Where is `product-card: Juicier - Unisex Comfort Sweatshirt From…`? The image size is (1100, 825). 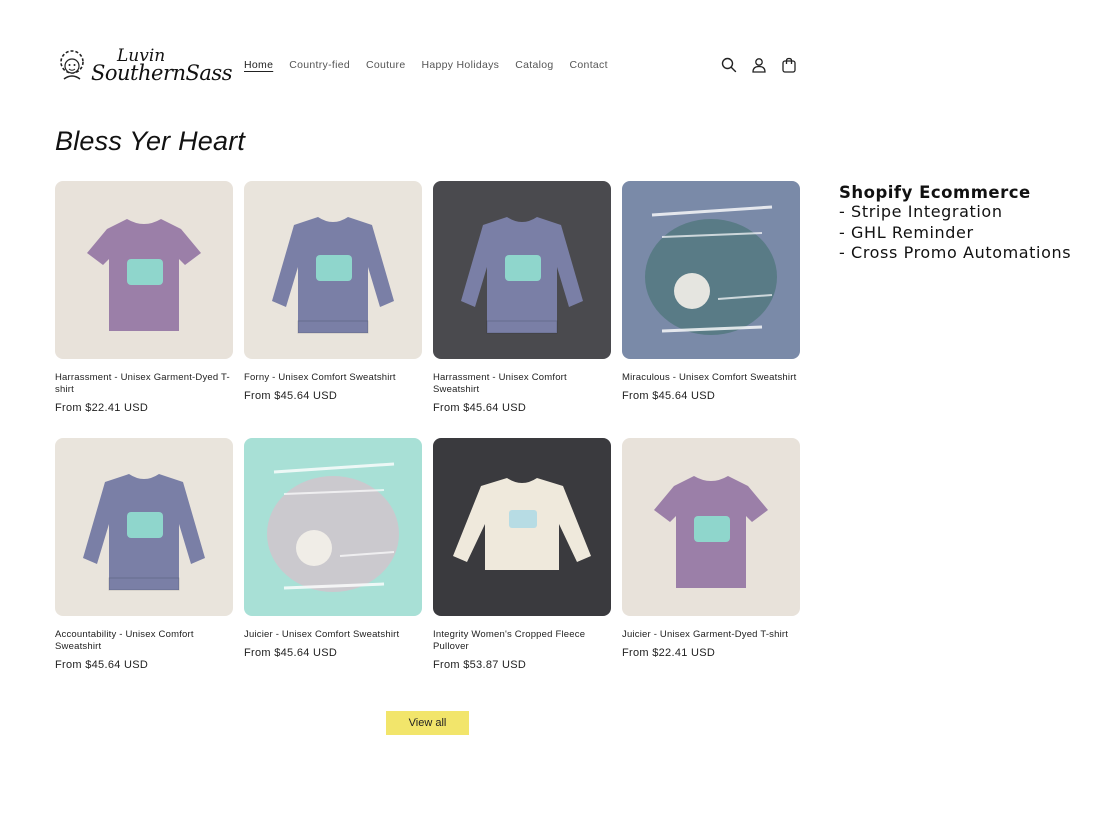 product-card: Juicier - Unisex Comfort Sweatshirt From… is located at coordinates (333, 566).